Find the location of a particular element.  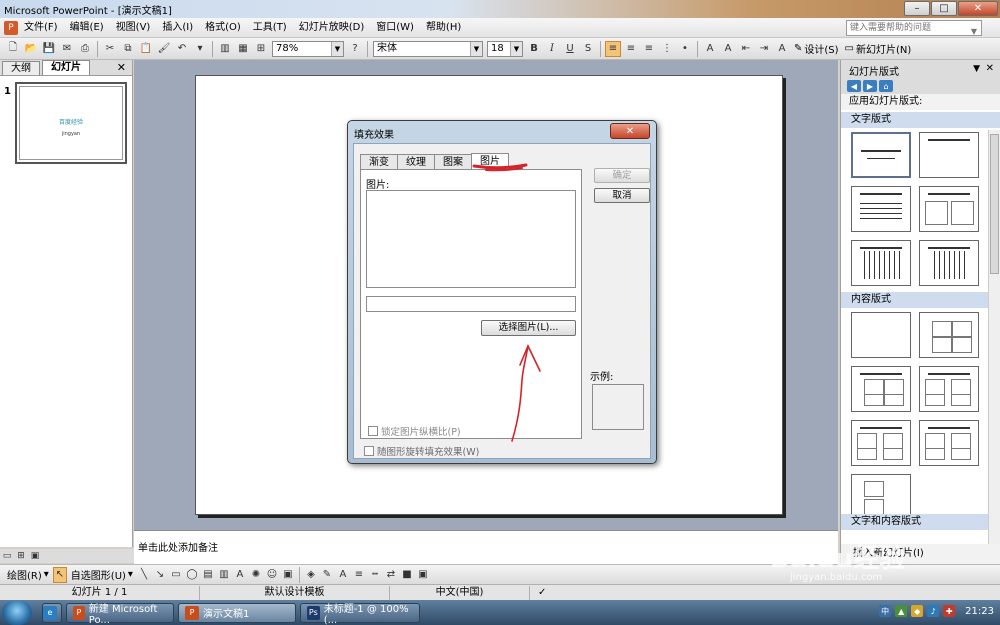

menu-format: 格式(O) is located at coordinates (223, 28).